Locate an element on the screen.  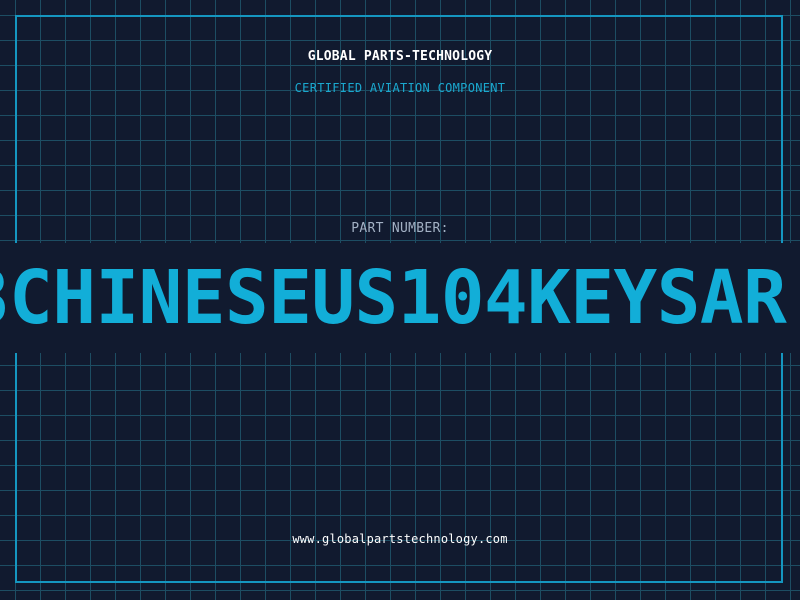
certification-tagline: CERTIFIED AVIATION COMPONENT is located at coordinates (400, 88).